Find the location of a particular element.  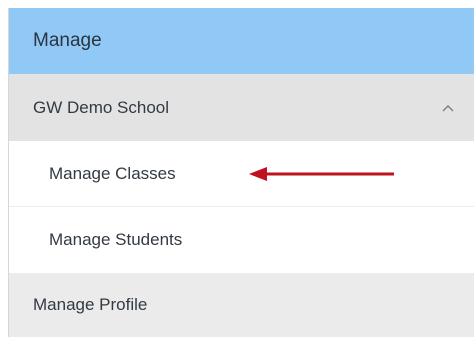

manage-students-label: Manage Students is located at coordinates (116, 239).